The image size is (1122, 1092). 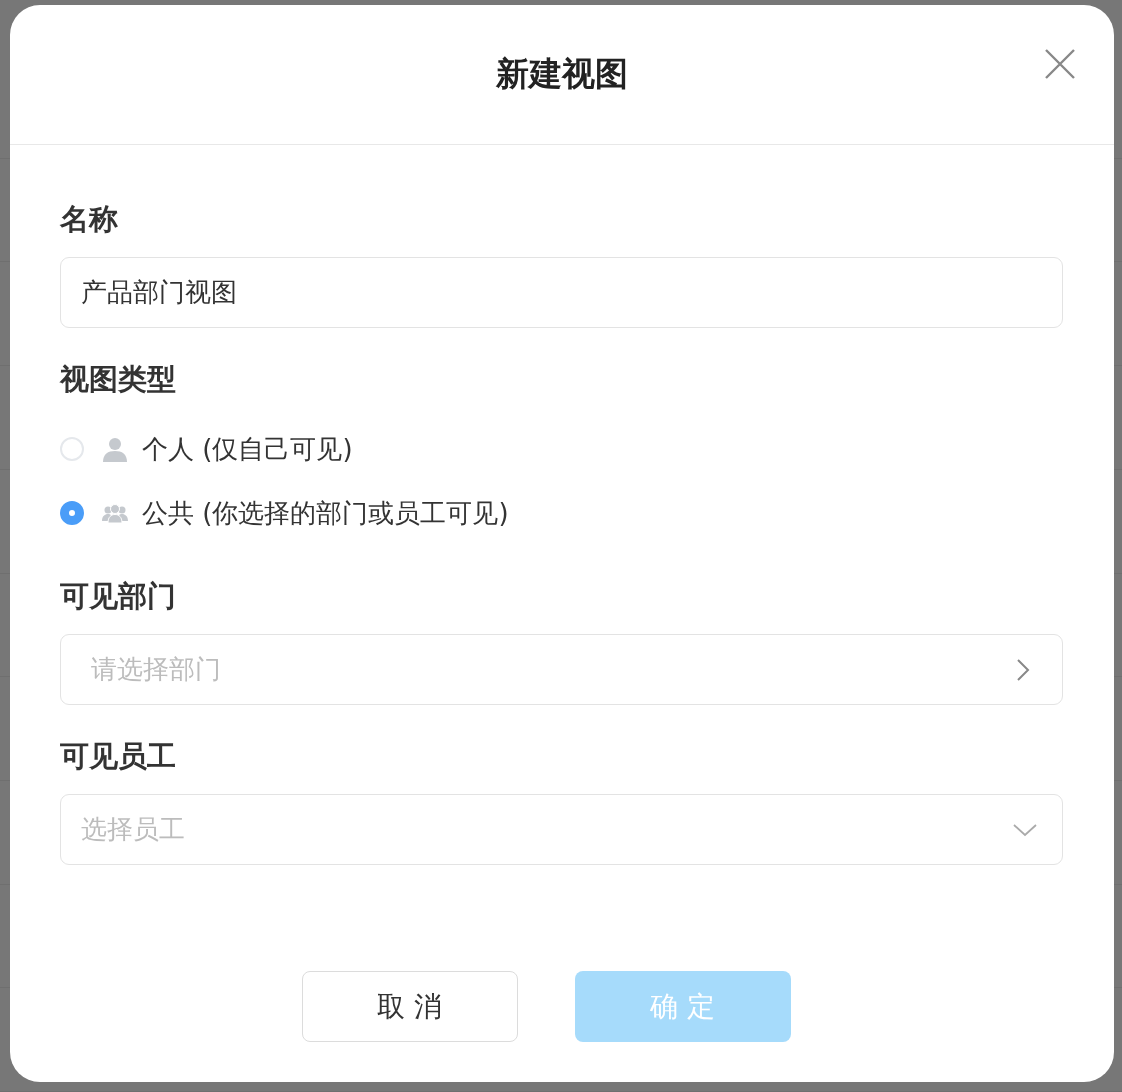 I want to click on dialog-title: 新建视图, so click(x=562, y=74).